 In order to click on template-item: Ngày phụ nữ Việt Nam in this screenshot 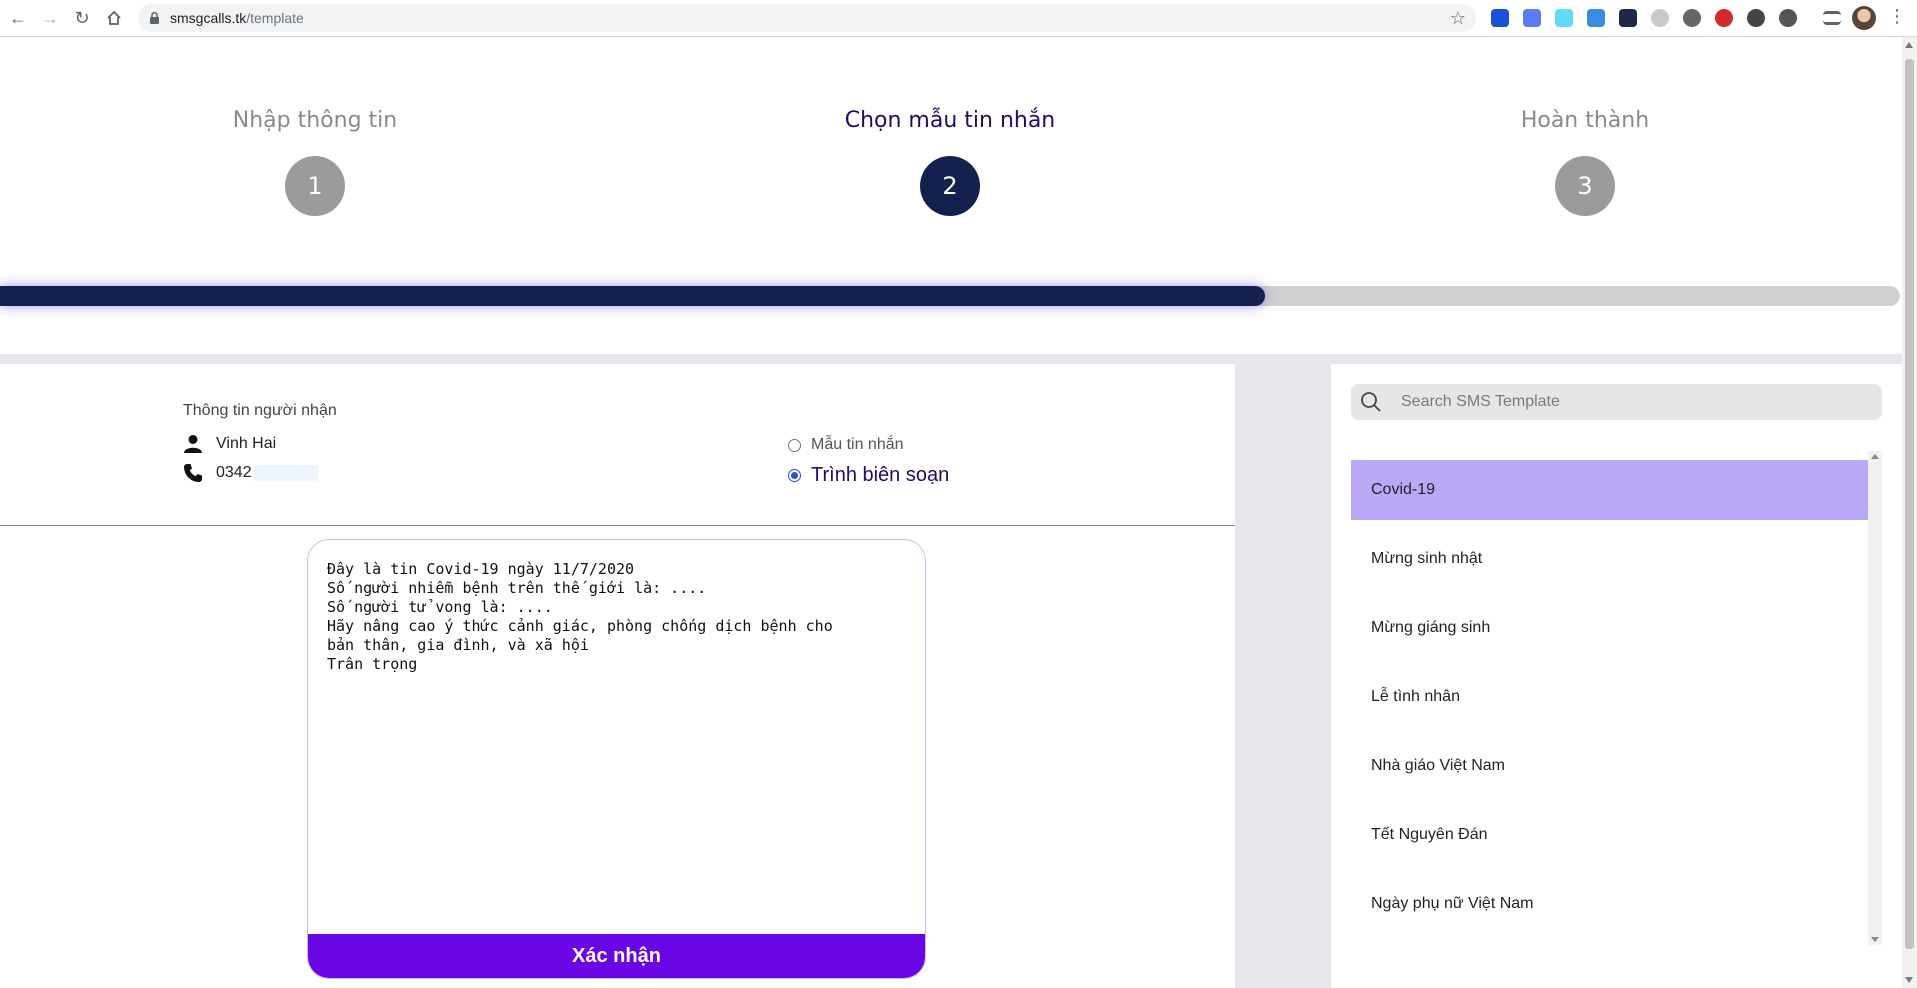, I will do `click(1609, 904)`.